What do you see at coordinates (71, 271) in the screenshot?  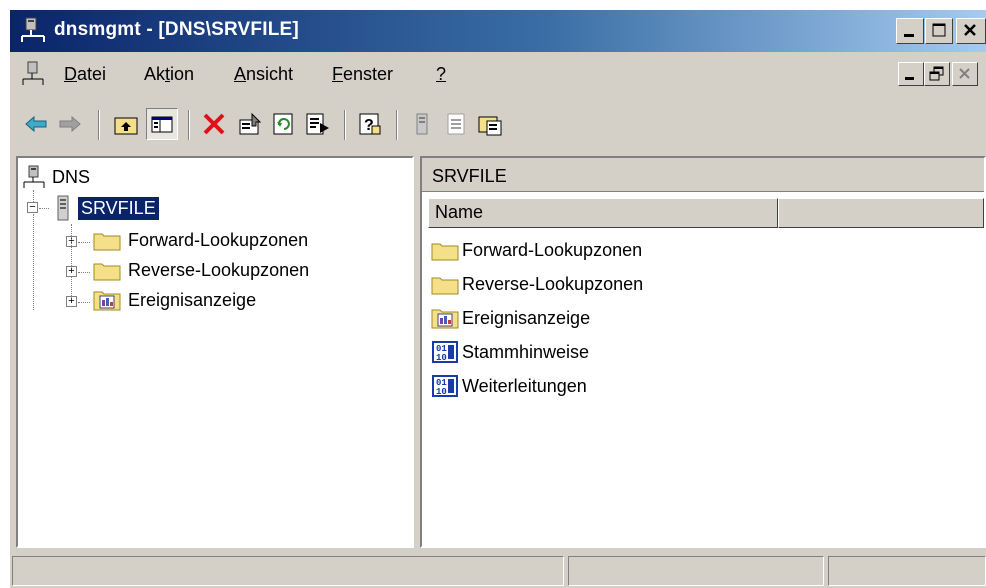 I see `expand-toggle-reverse: +` at bounding box center [71, 271].